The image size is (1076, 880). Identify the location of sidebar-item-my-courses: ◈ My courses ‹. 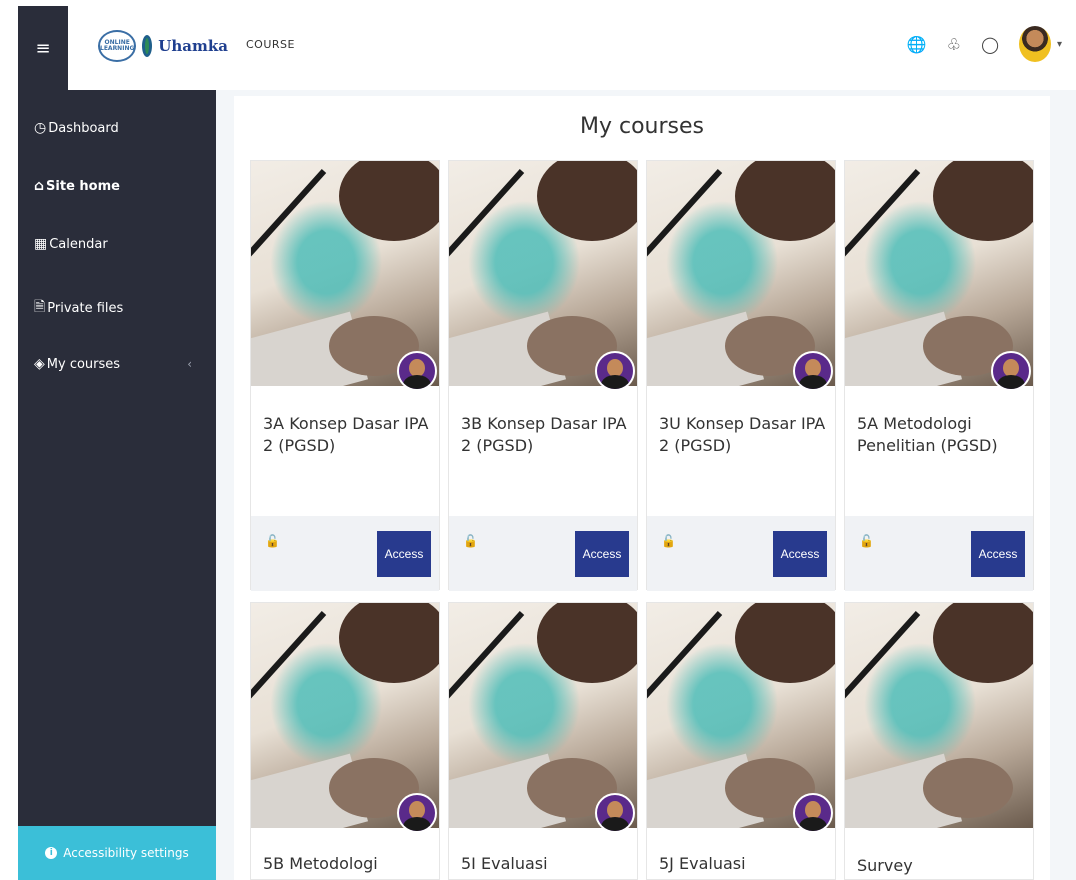
(119, 364).